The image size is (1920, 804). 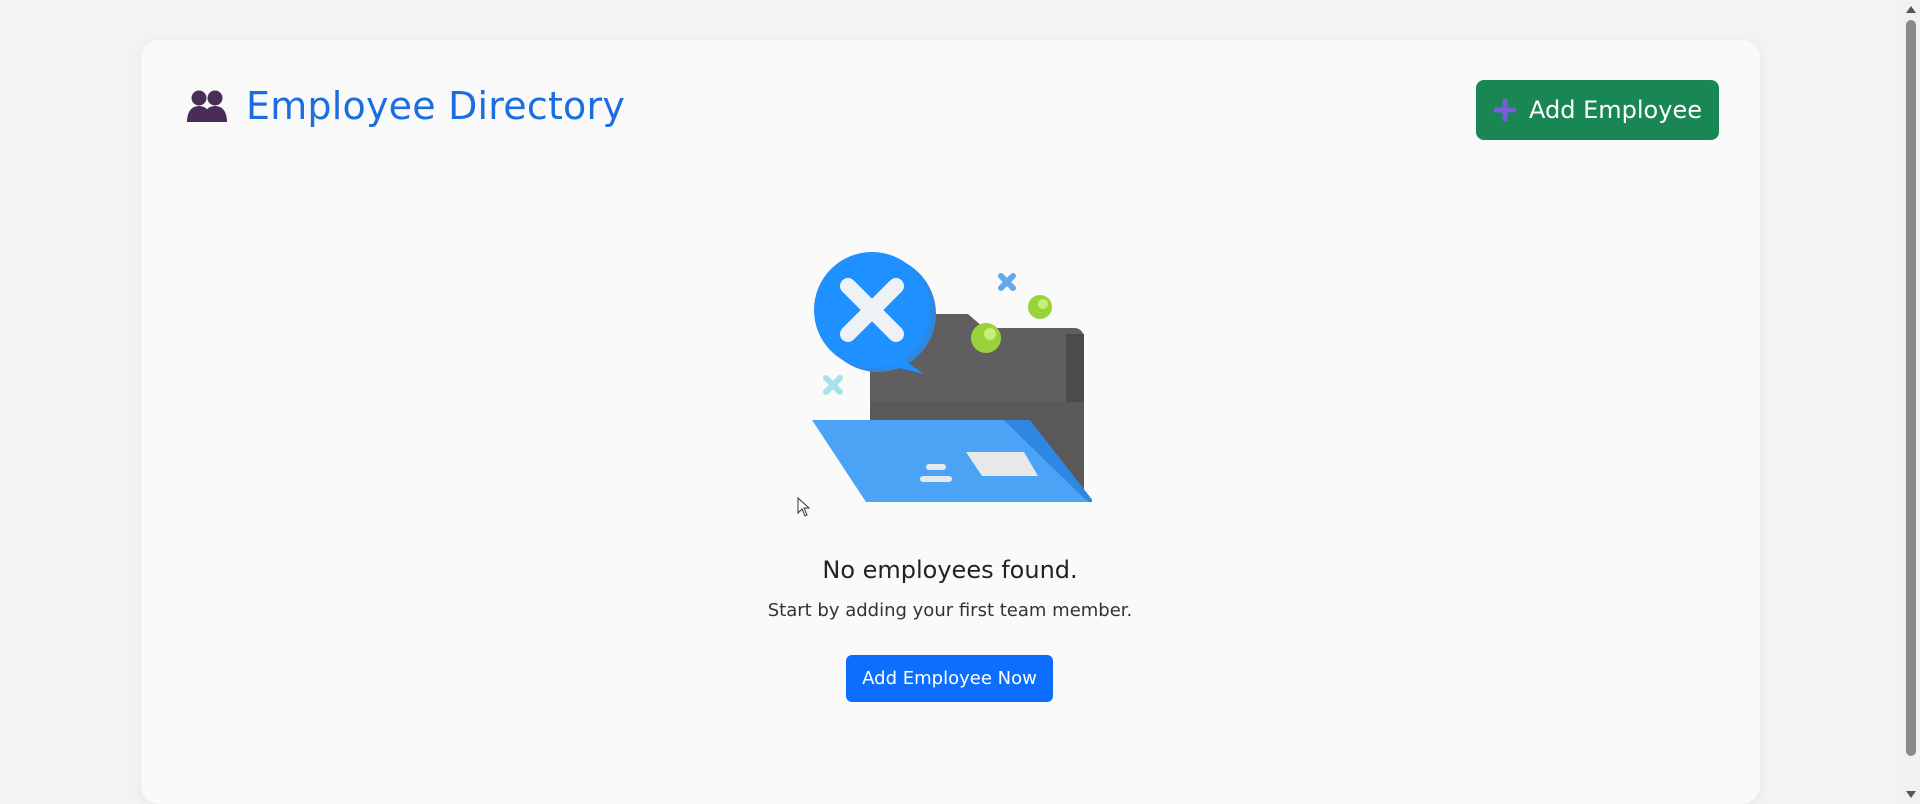 I want to click on empty-folder-illustration, so click(x=952, y=377).